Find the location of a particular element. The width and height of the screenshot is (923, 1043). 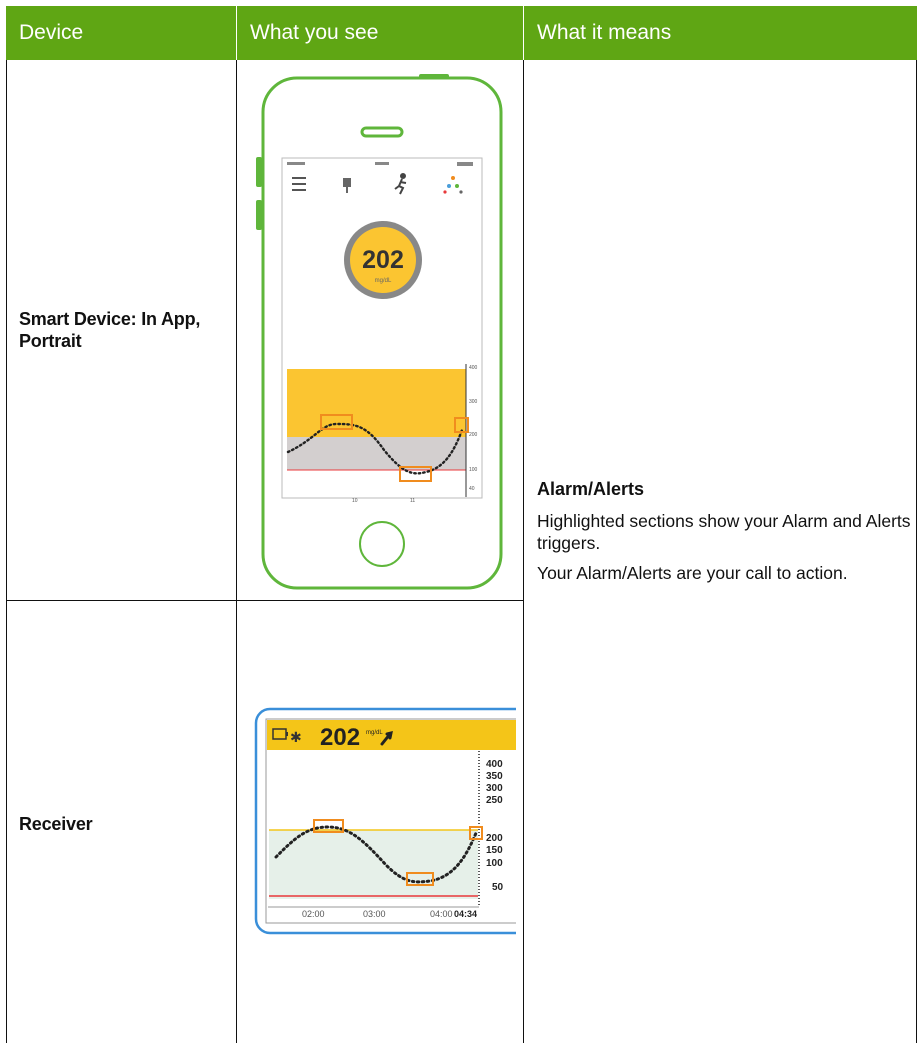

receiver-y-label: 300 is located at coordinates (494, 788).